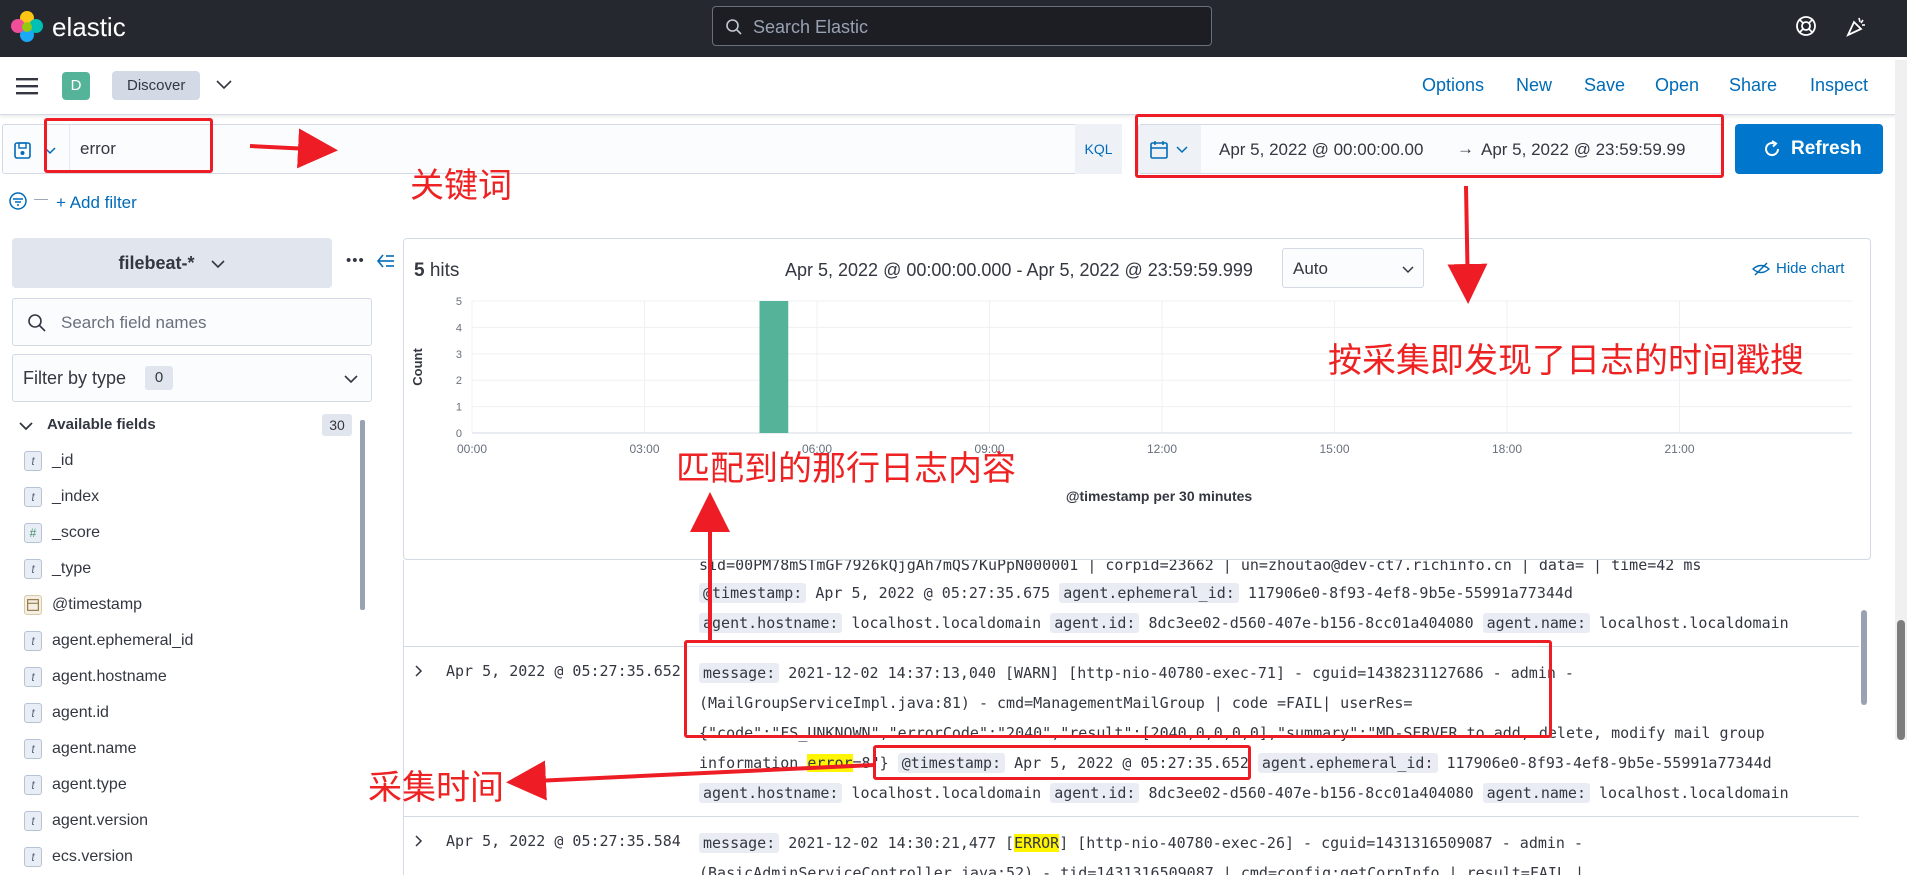 Image resolution: width=1907 pixels, height=875 pixels. I want to click on field-item: t agent.version, so click(86, 823).